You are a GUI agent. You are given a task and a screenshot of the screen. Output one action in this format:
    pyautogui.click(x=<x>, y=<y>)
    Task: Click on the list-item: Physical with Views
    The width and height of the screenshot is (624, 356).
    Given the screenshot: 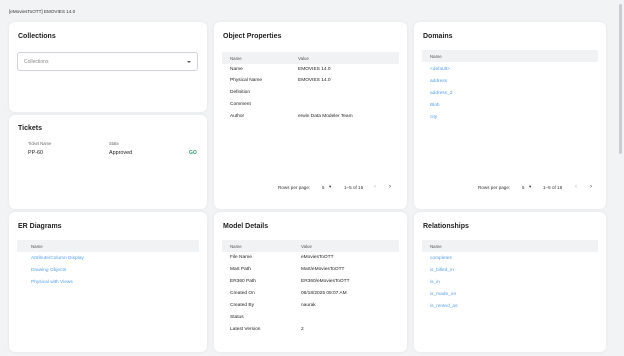 What is the action you would take?
    pyautogui.click(x=52, y=282)
    